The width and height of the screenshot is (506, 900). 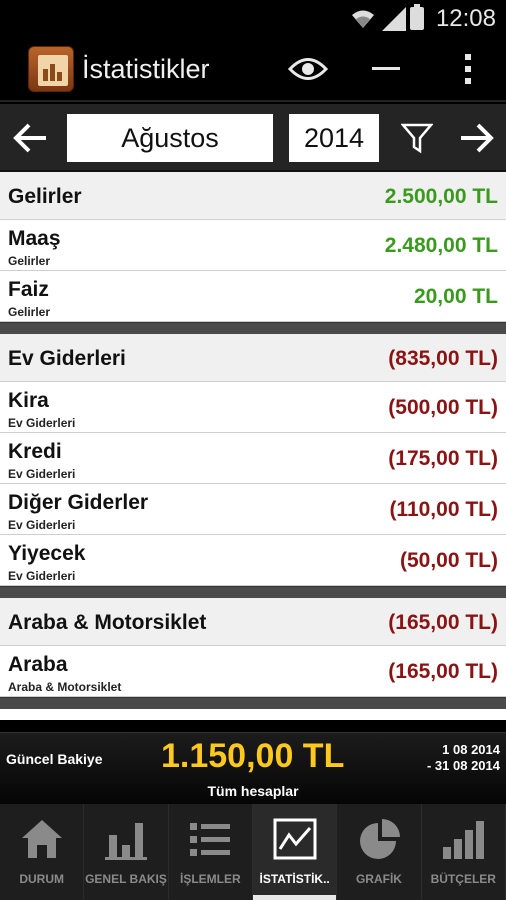 What do you see at coordinates (65, 687) in the screenshot?
I see `item-category: Araba & Motorsiklet` at bounding box center [65, 687].